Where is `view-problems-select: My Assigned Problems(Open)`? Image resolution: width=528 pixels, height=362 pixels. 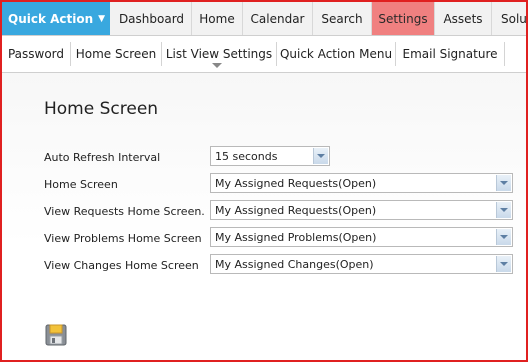
view-problems-select: My Assigned Problems(Open) is located at coordinates (361, 237).